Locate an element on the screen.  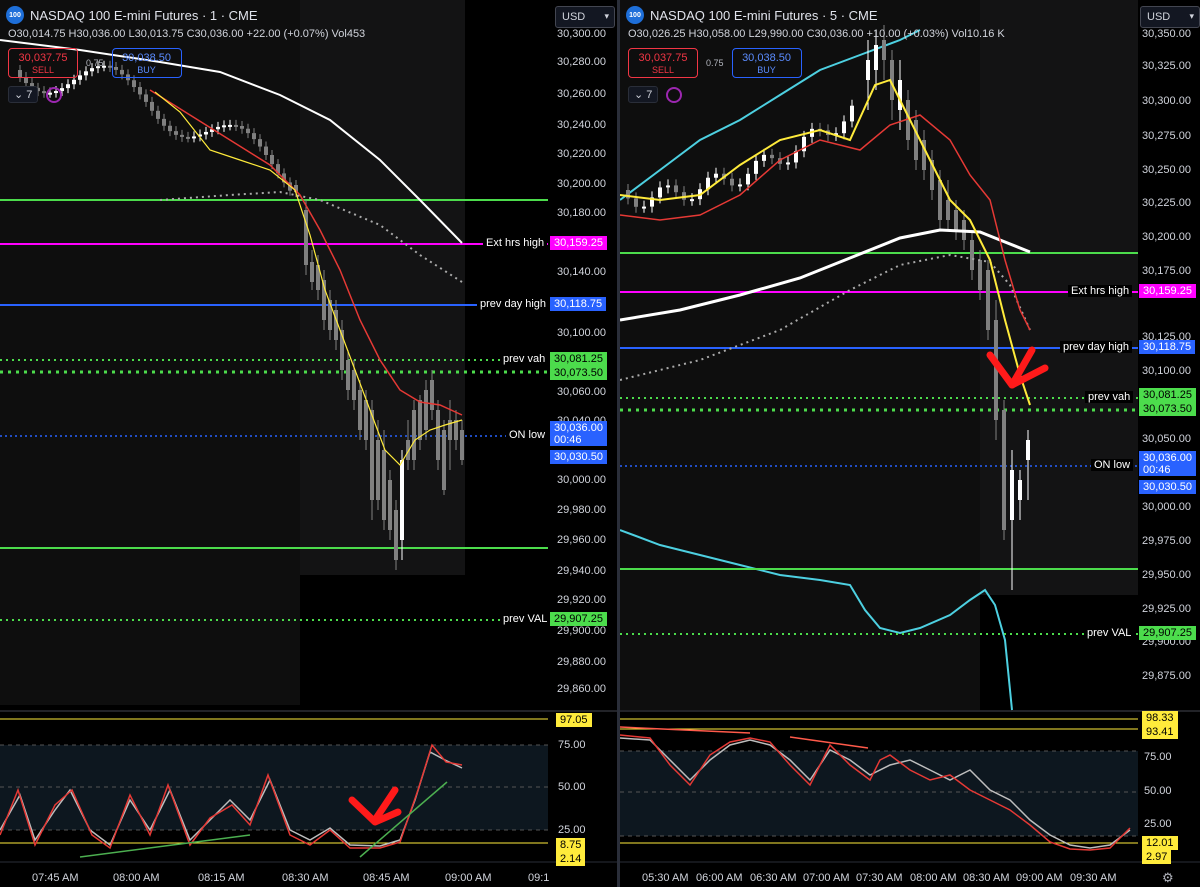
price-tick: 29,975.00 is located at coordinates (1166, 541).